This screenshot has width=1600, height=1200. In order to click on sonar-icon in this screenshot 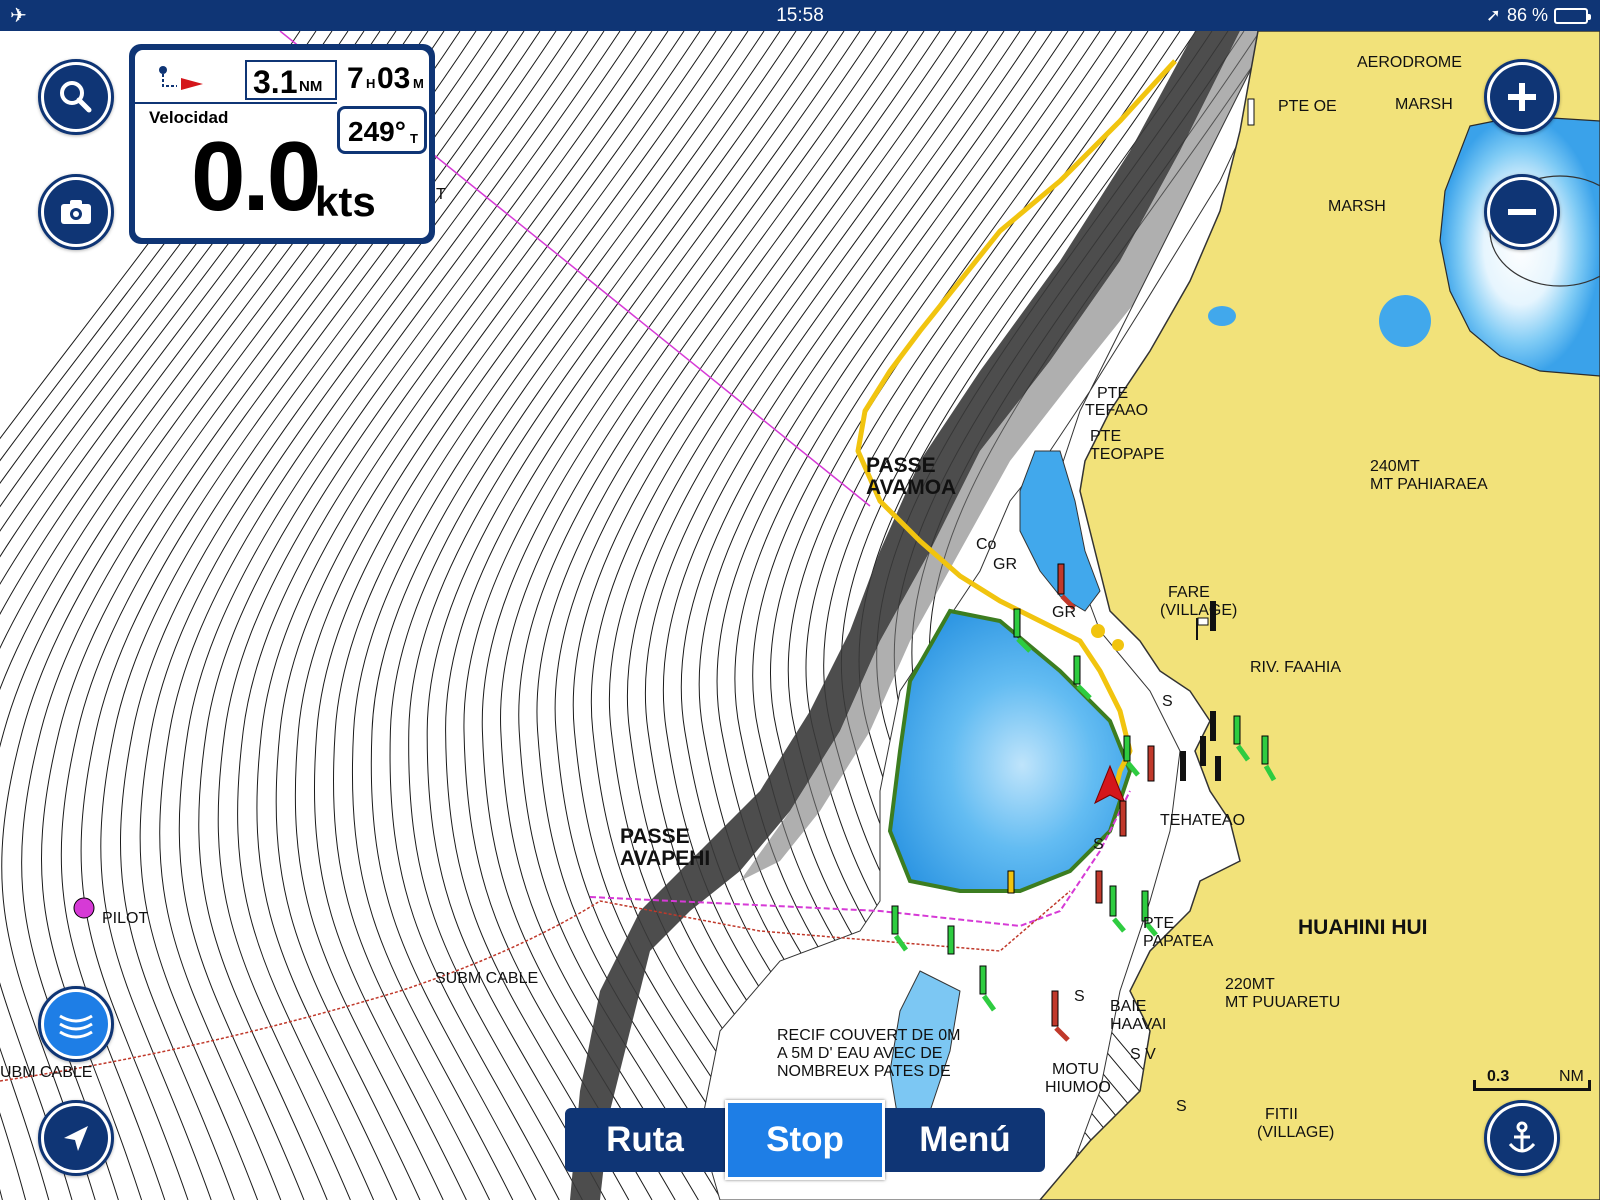, I will do `click(76, 1024)`.